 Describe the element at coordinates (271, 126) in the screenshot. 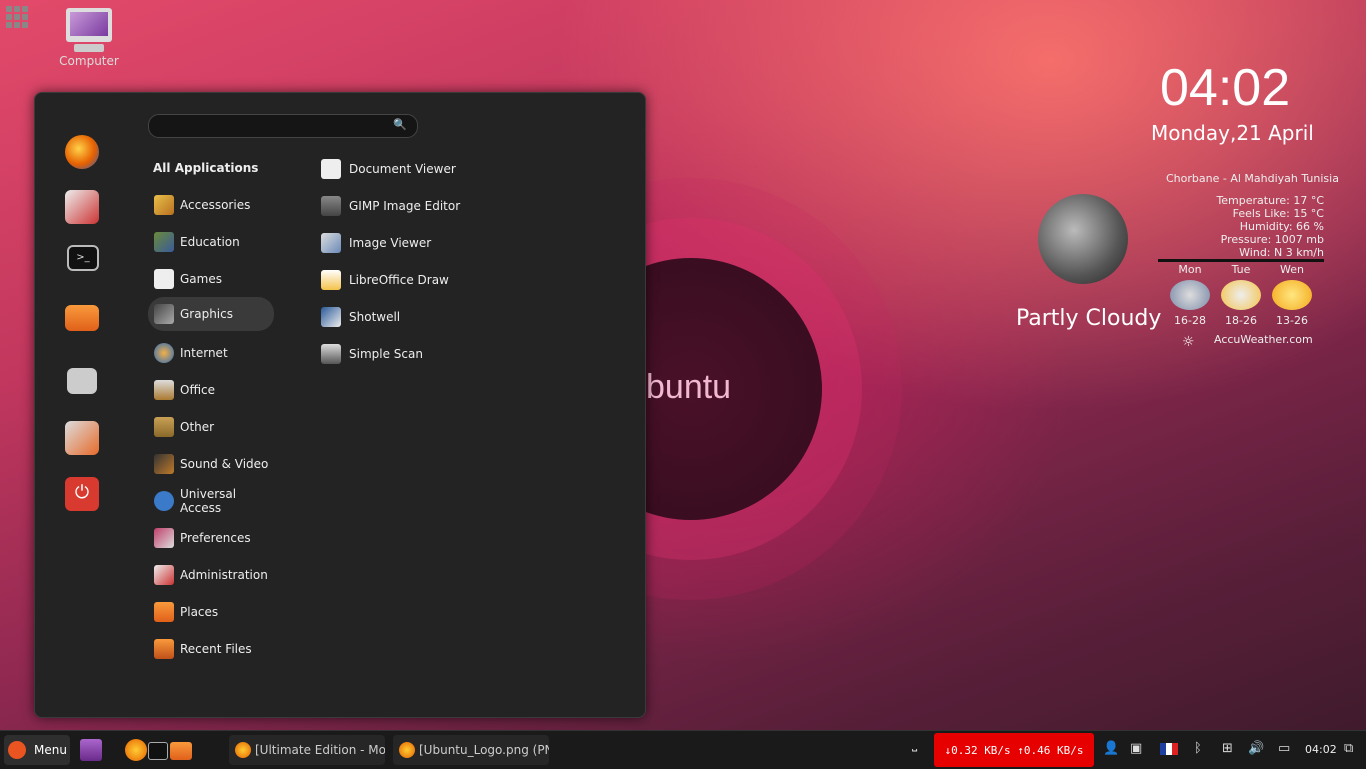

I see `search-input` at that location.